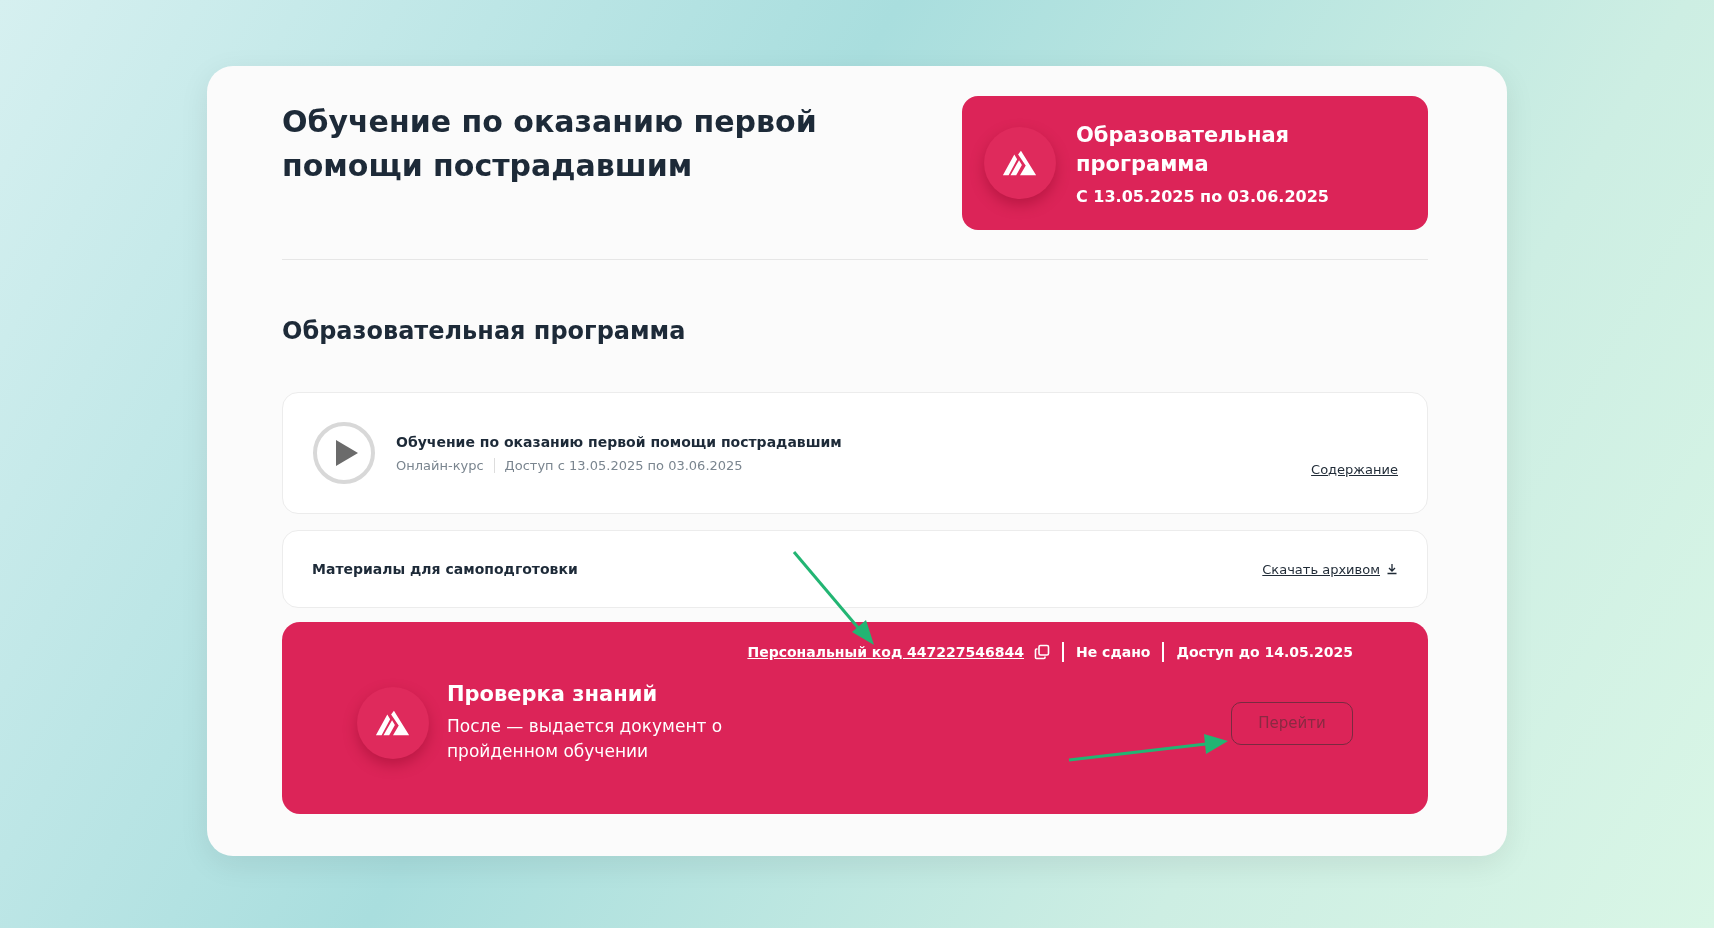 The width and height of the screenshot is (1714, 928). Describe the element at coordinates (885, 652) in the screenshot. I see `personal-code-link: Персональный код 447227546844` at that location.